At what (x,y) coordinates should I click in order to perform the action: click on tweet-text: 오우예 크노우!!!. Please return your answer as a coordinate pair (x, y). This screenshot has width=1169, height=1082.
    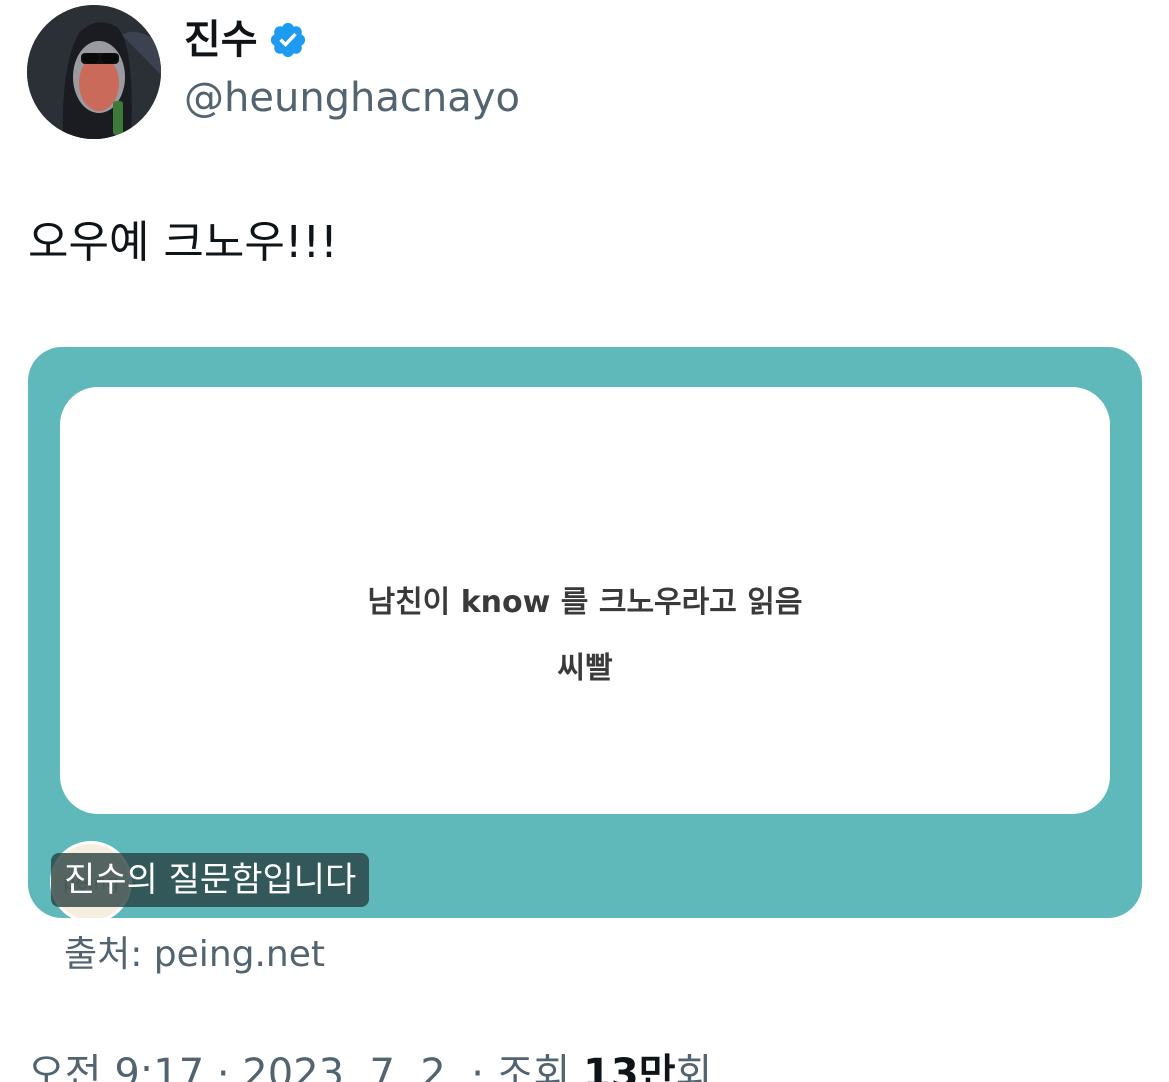
    Looking at the image, I should click on (183, 242).